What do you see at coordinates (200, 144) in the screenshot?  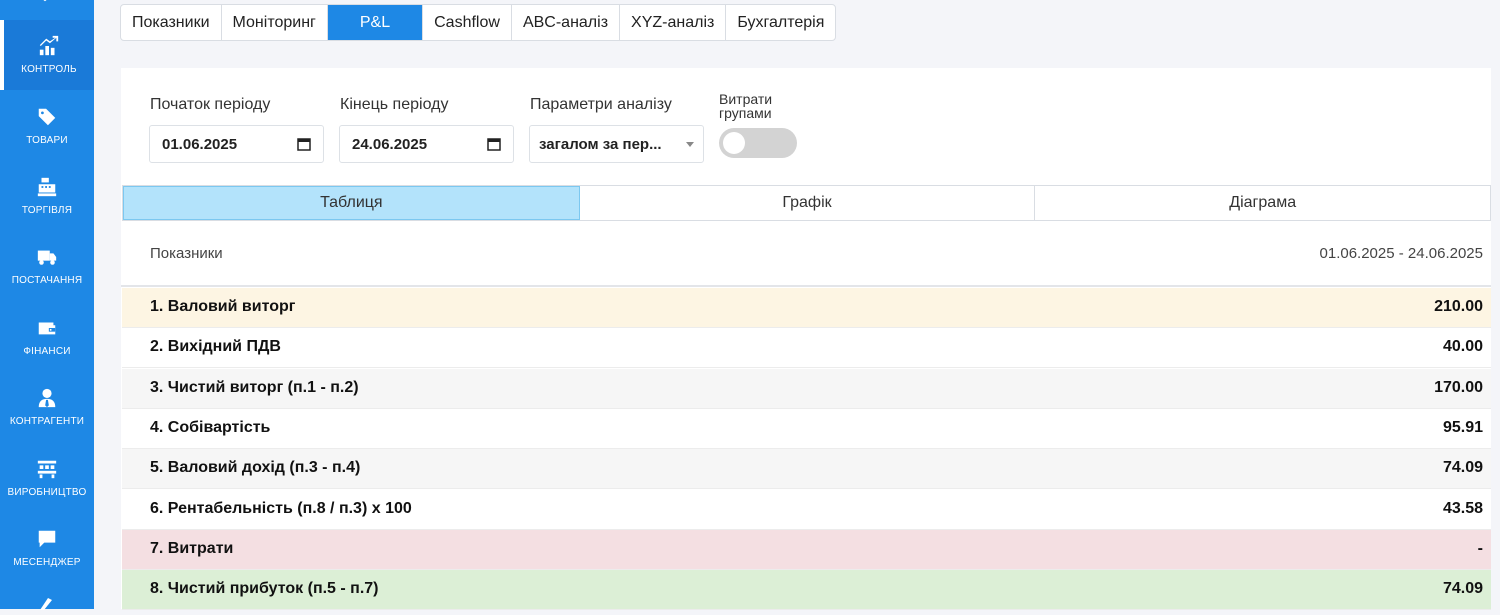 I see `start-date-value: 01.06.2025` at bounding box center [200, 144].